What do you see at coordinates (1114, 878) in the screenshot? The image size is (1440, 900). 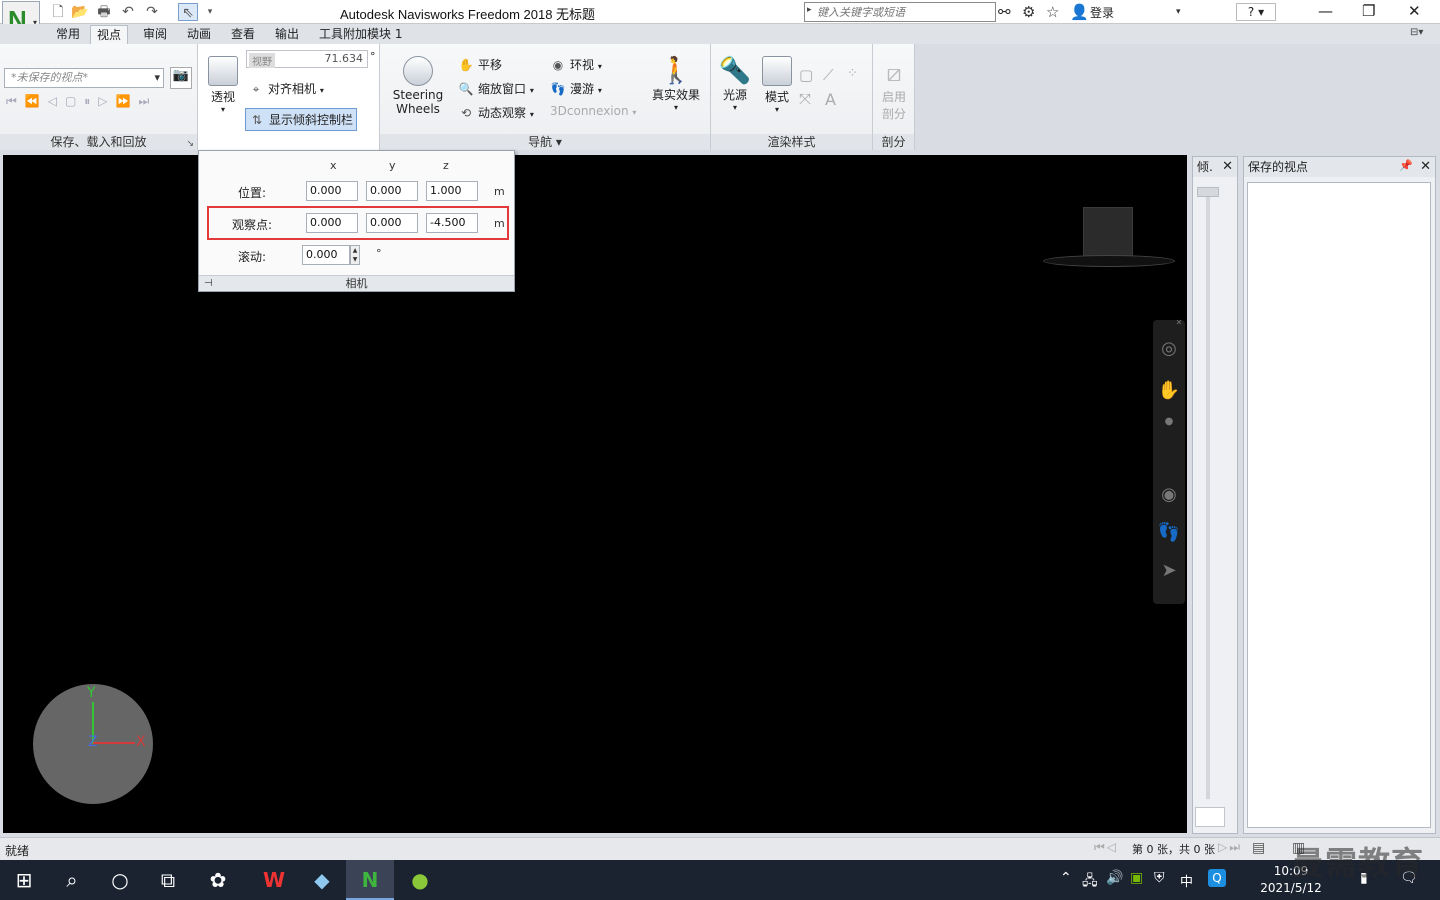 I see `volume-icon: 🔊` at bounding box center [1114, 878].